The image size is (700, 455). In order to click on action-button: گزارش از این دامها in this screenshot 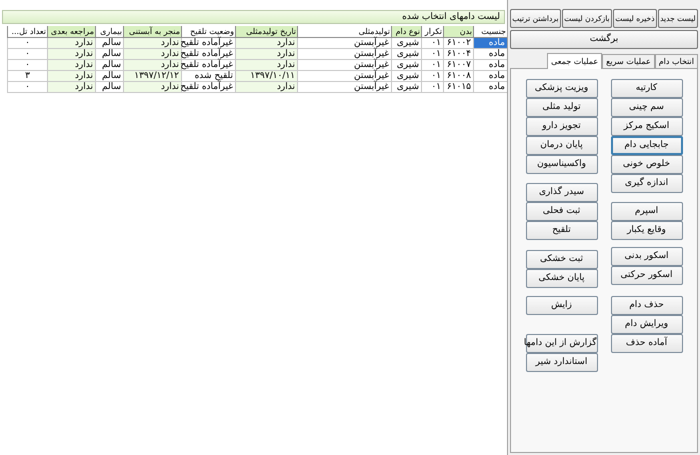, I will do `click(562, 343)`.